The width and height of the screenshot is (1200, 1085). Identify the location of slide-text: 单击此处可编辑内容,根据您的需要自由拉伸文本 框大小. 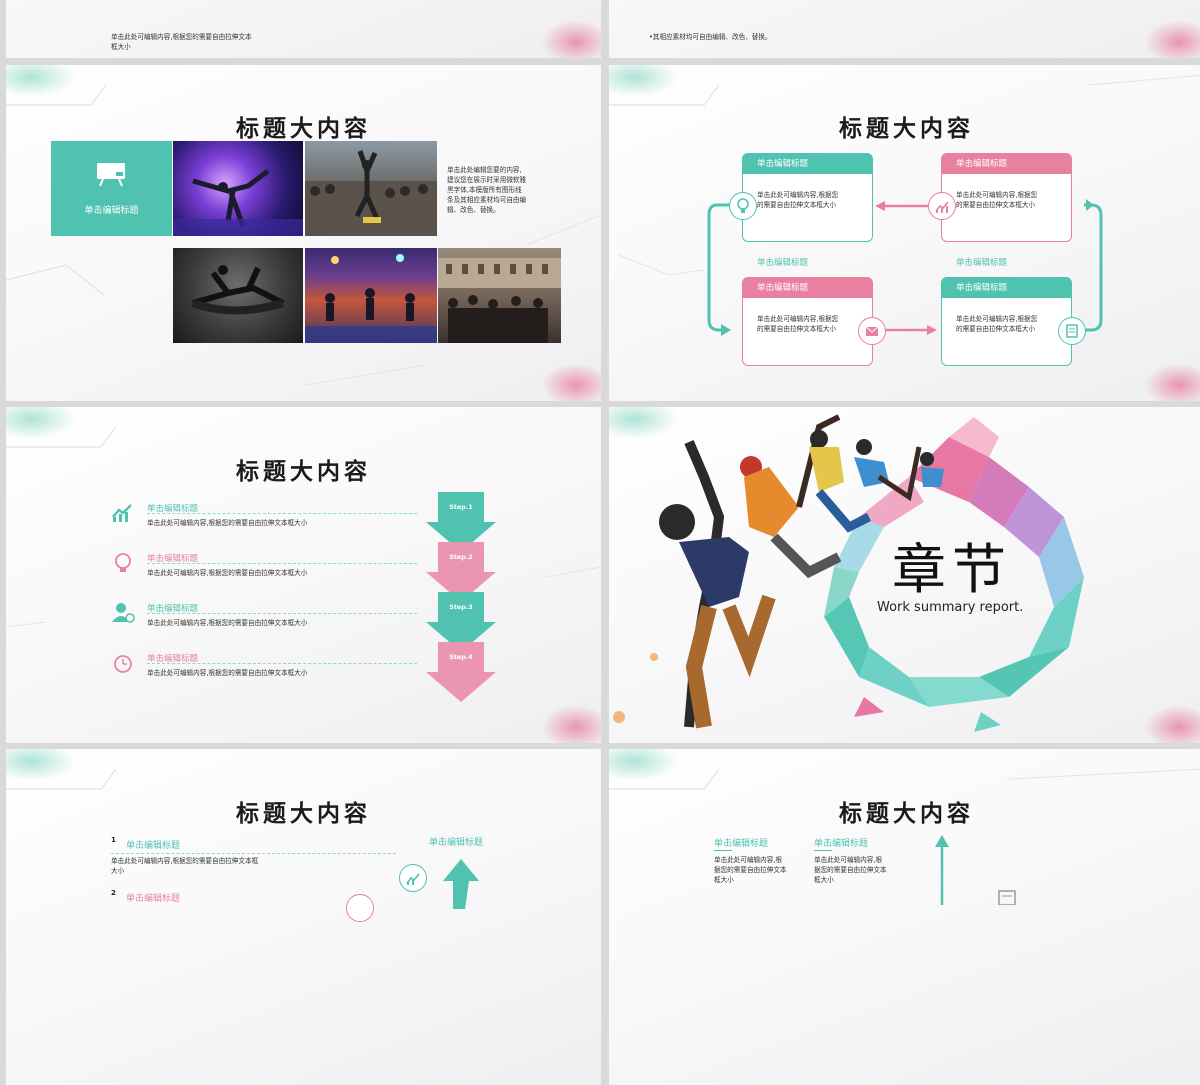
(181, 42).